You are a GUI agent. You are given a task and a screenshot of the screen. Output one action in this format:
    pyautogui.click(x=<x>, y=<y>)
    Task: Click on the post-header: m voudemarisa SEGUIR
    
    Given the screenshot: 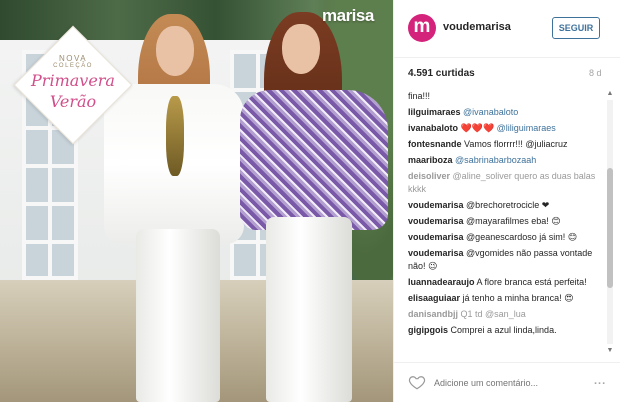 What is the action you would take?
    pyautogui.click(x=507, y=29)
    